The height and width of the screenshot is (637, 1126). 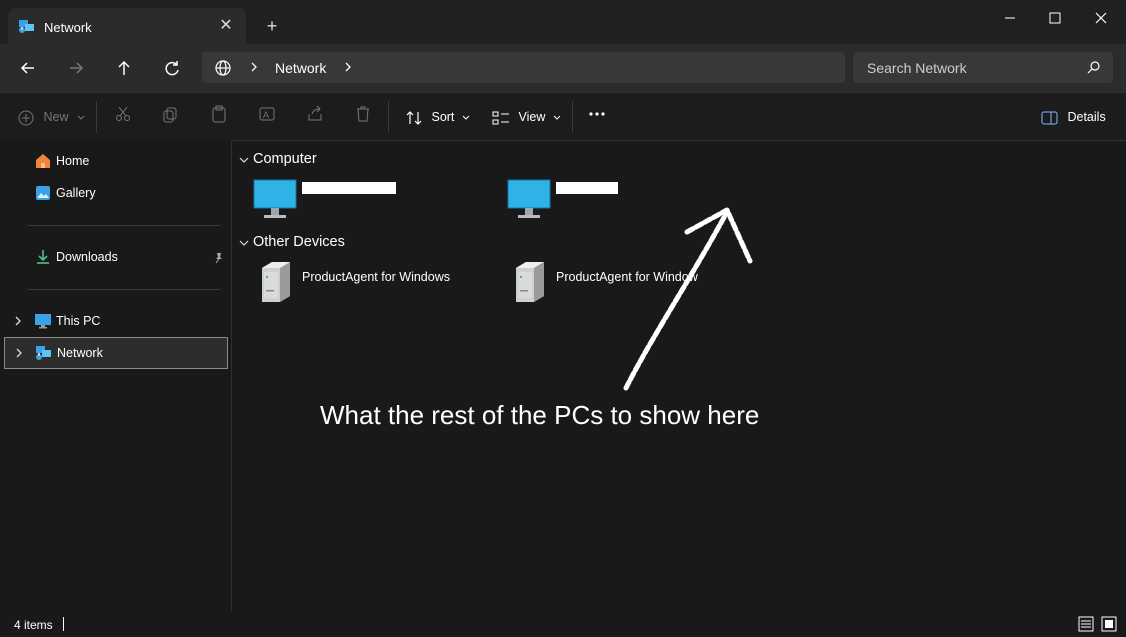 I want to click on annotation-text: What the rest of the PCs to show here, so click(x=540, y=415).